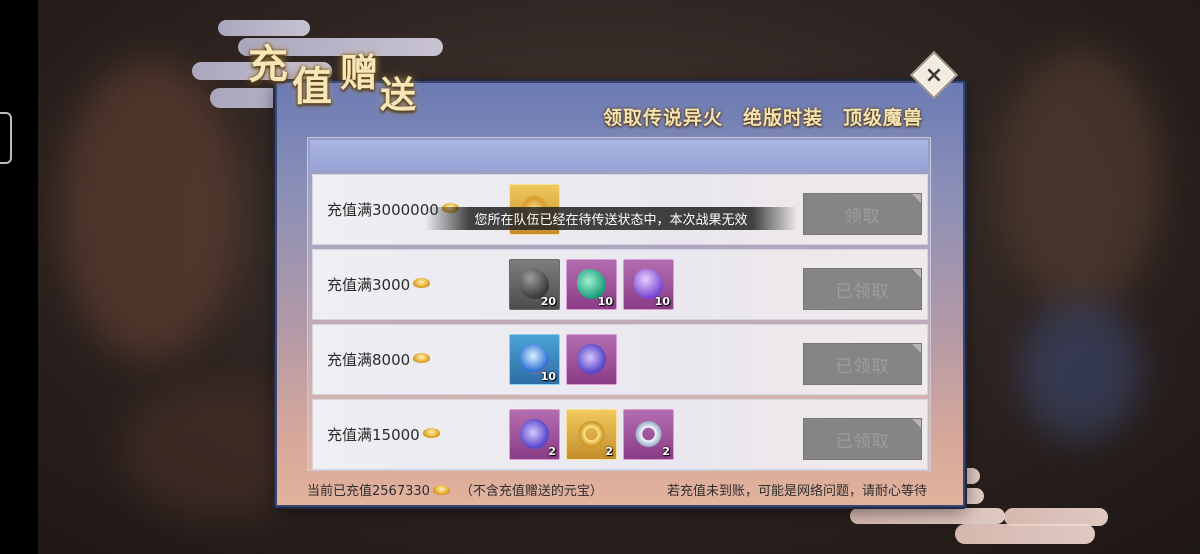 Image resolution: width=1200 pixels, height=554 pixels. What do you see at coordinates (531, 491) in the screenshot?
I see `recharge-note: （不含充值赠送的元宝）` at bounding box center [531, 491].